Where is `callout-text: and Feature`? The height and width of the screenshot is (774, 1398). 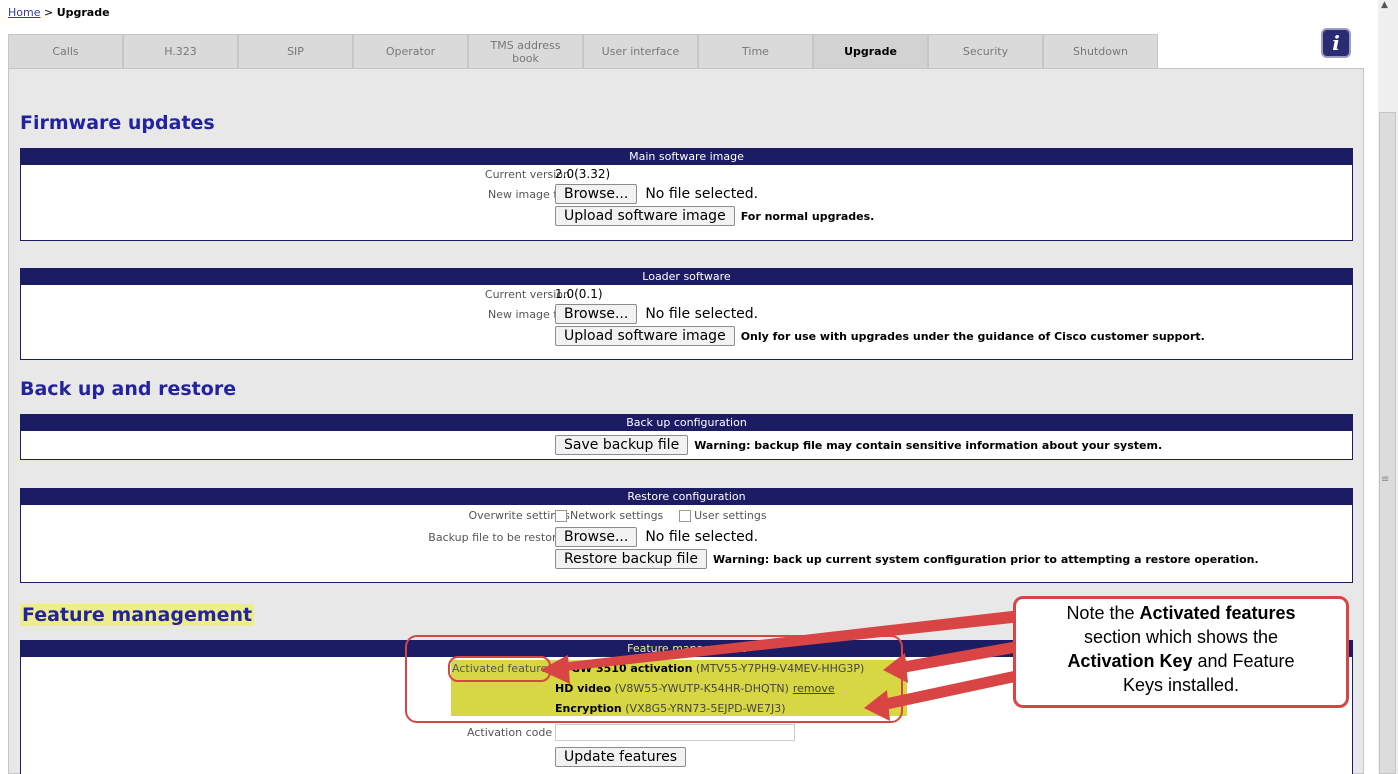 callout-text: and Feature is located at coordinates (1243, 661).